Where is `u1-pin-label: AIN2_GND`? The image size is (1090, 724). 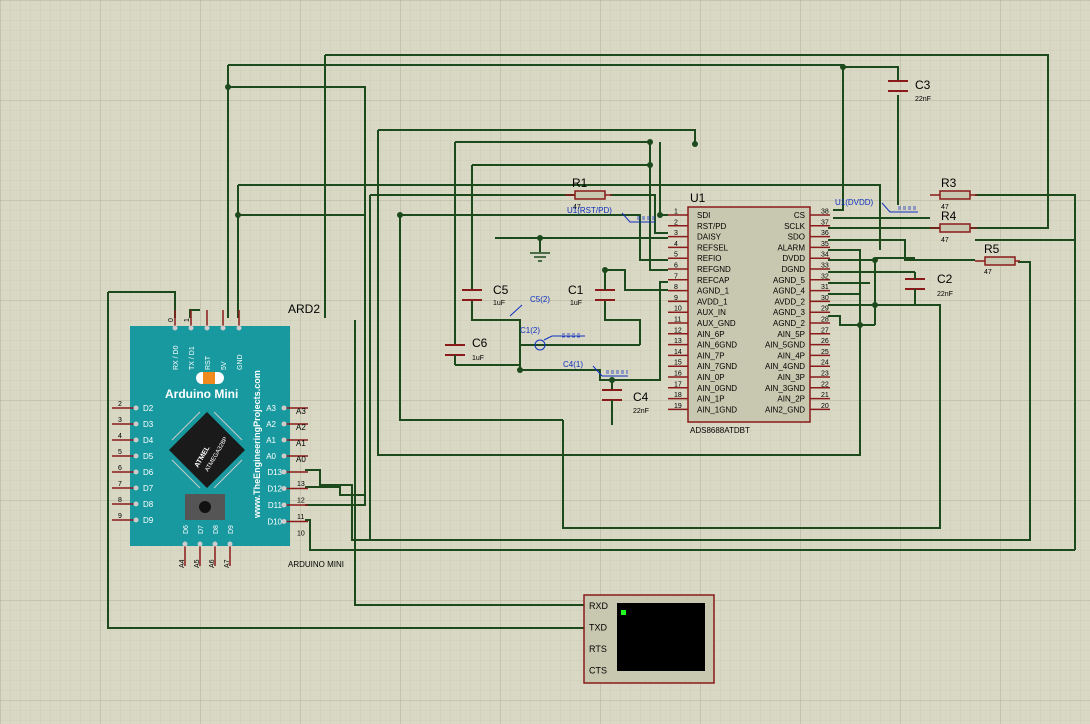 u1-pin-label: AIN2_GND is located at coordinates (785, 409).